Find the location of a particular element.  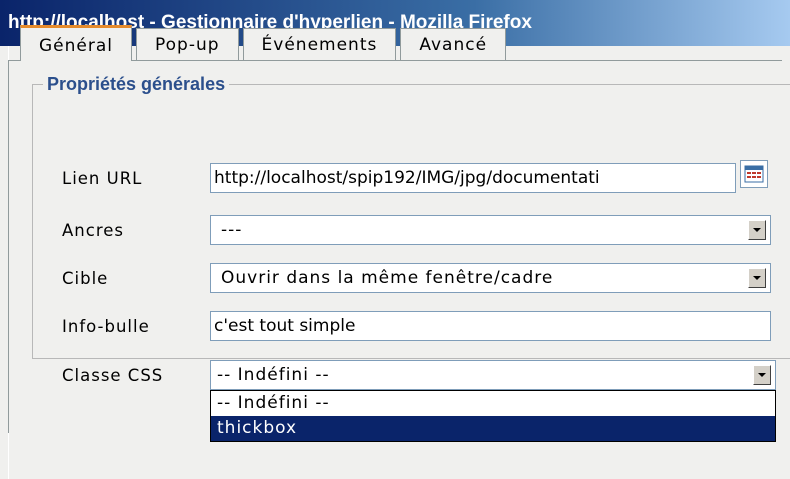

anchors-select-value: --- is located at coordinates (232, 230).